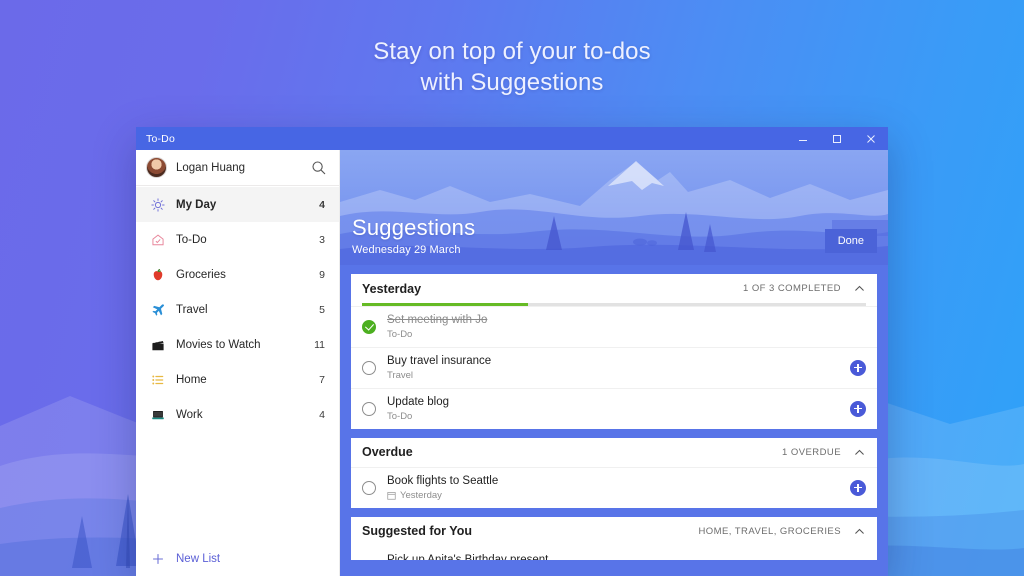 The width and height of the screenshot is (1024, 576). What do you see at coordinates (319, 168) in the screenshot?
I see `search-icon` at bounding box center [319, 168].